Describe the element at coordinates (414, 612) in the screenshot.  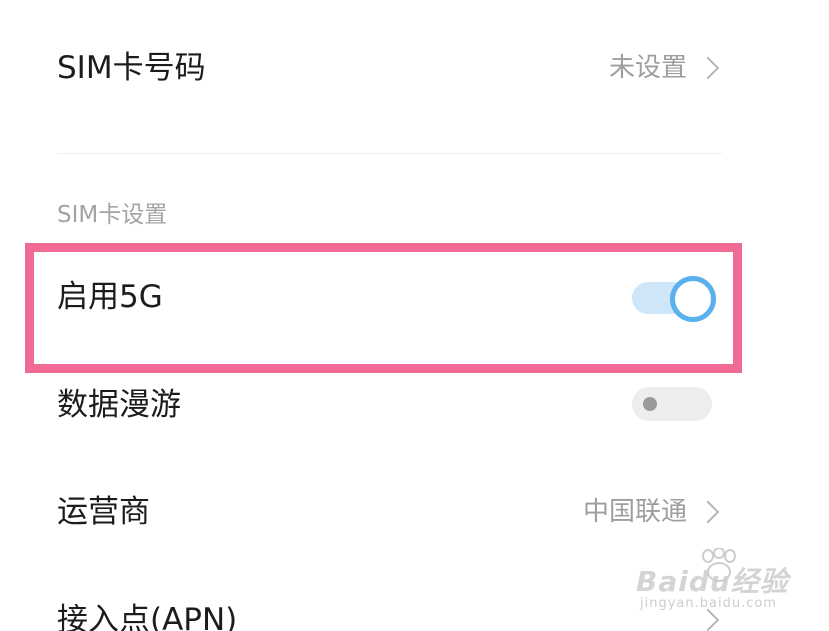
I see `apn-row: 接入点(APN)` at that location.